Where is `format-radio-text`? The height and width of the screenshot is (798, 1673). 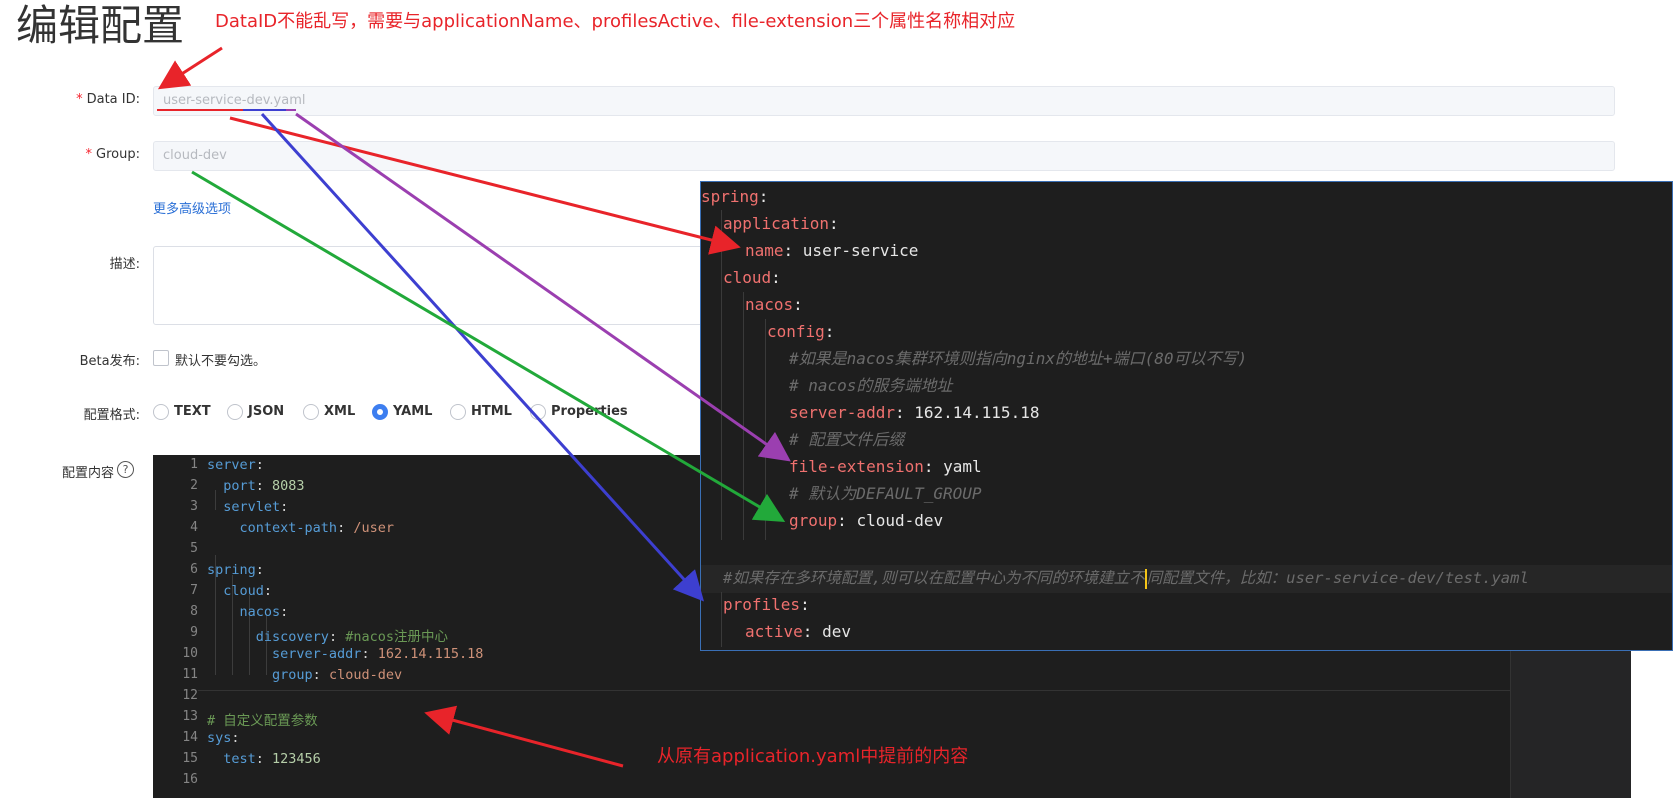
format-radio-text is located at coordinates (161, 412).